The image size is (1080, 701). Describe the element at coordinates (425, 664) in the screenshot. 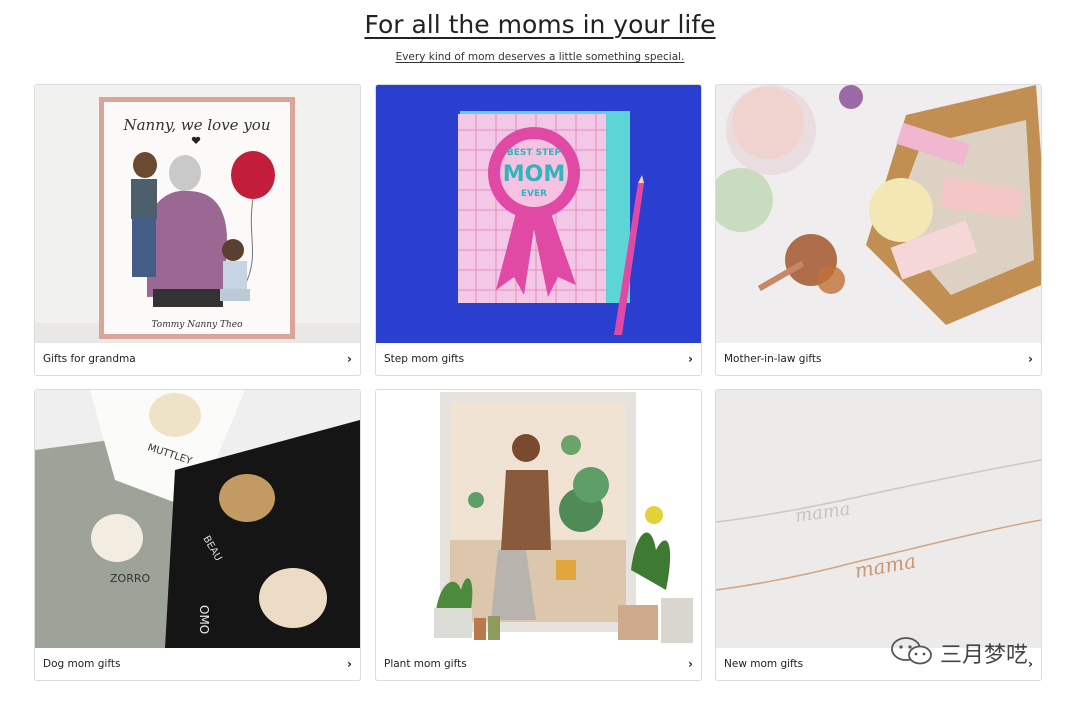

I see `card-label: Plant mom gifts` at that location.